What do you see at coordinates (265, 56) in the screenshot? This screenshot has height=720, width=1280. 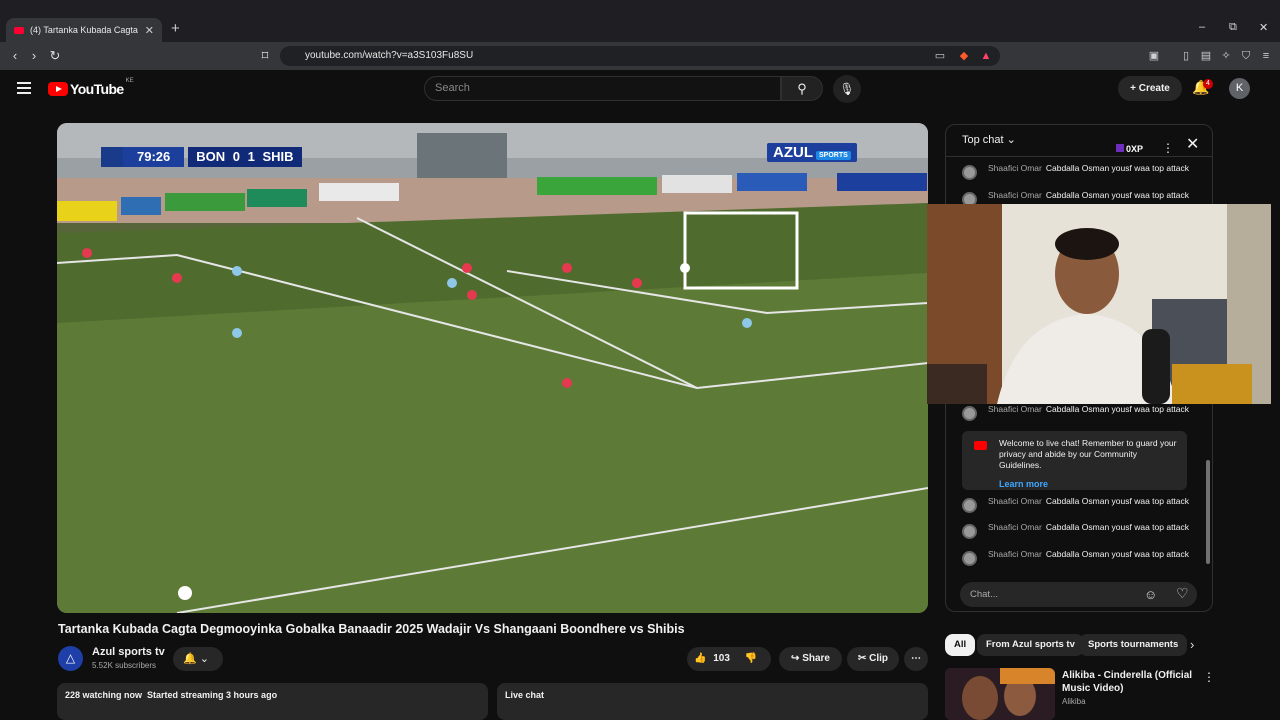 I see `bookmark-icon: ⌑` at bounding box center [265, 56].